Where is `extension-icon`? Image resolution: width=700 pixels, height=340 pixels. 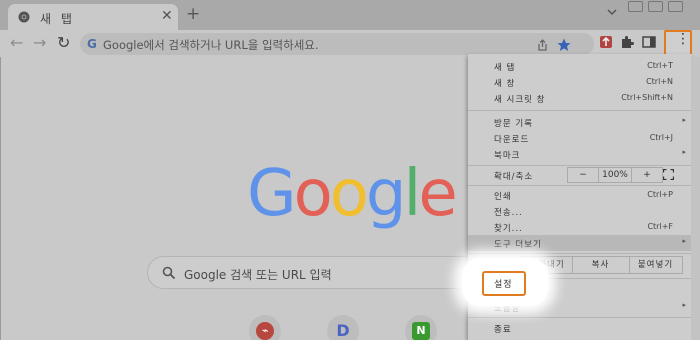
extension-icon is located at coordinates (606, 42).